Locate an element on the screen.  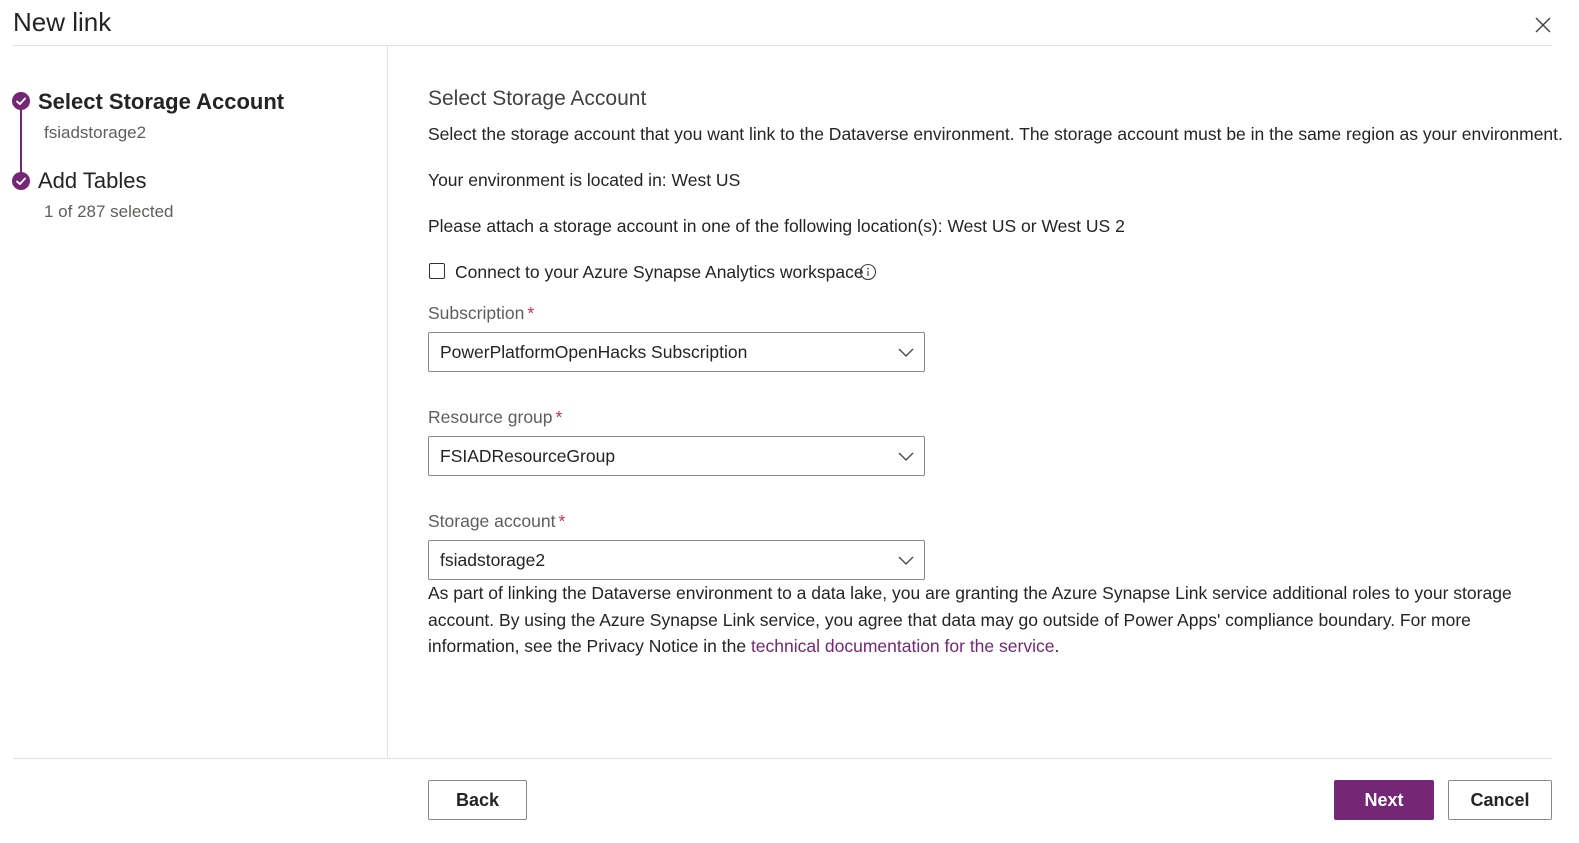
storage-account-value: fsiadstorage2 is located at coordinates (493, 560).